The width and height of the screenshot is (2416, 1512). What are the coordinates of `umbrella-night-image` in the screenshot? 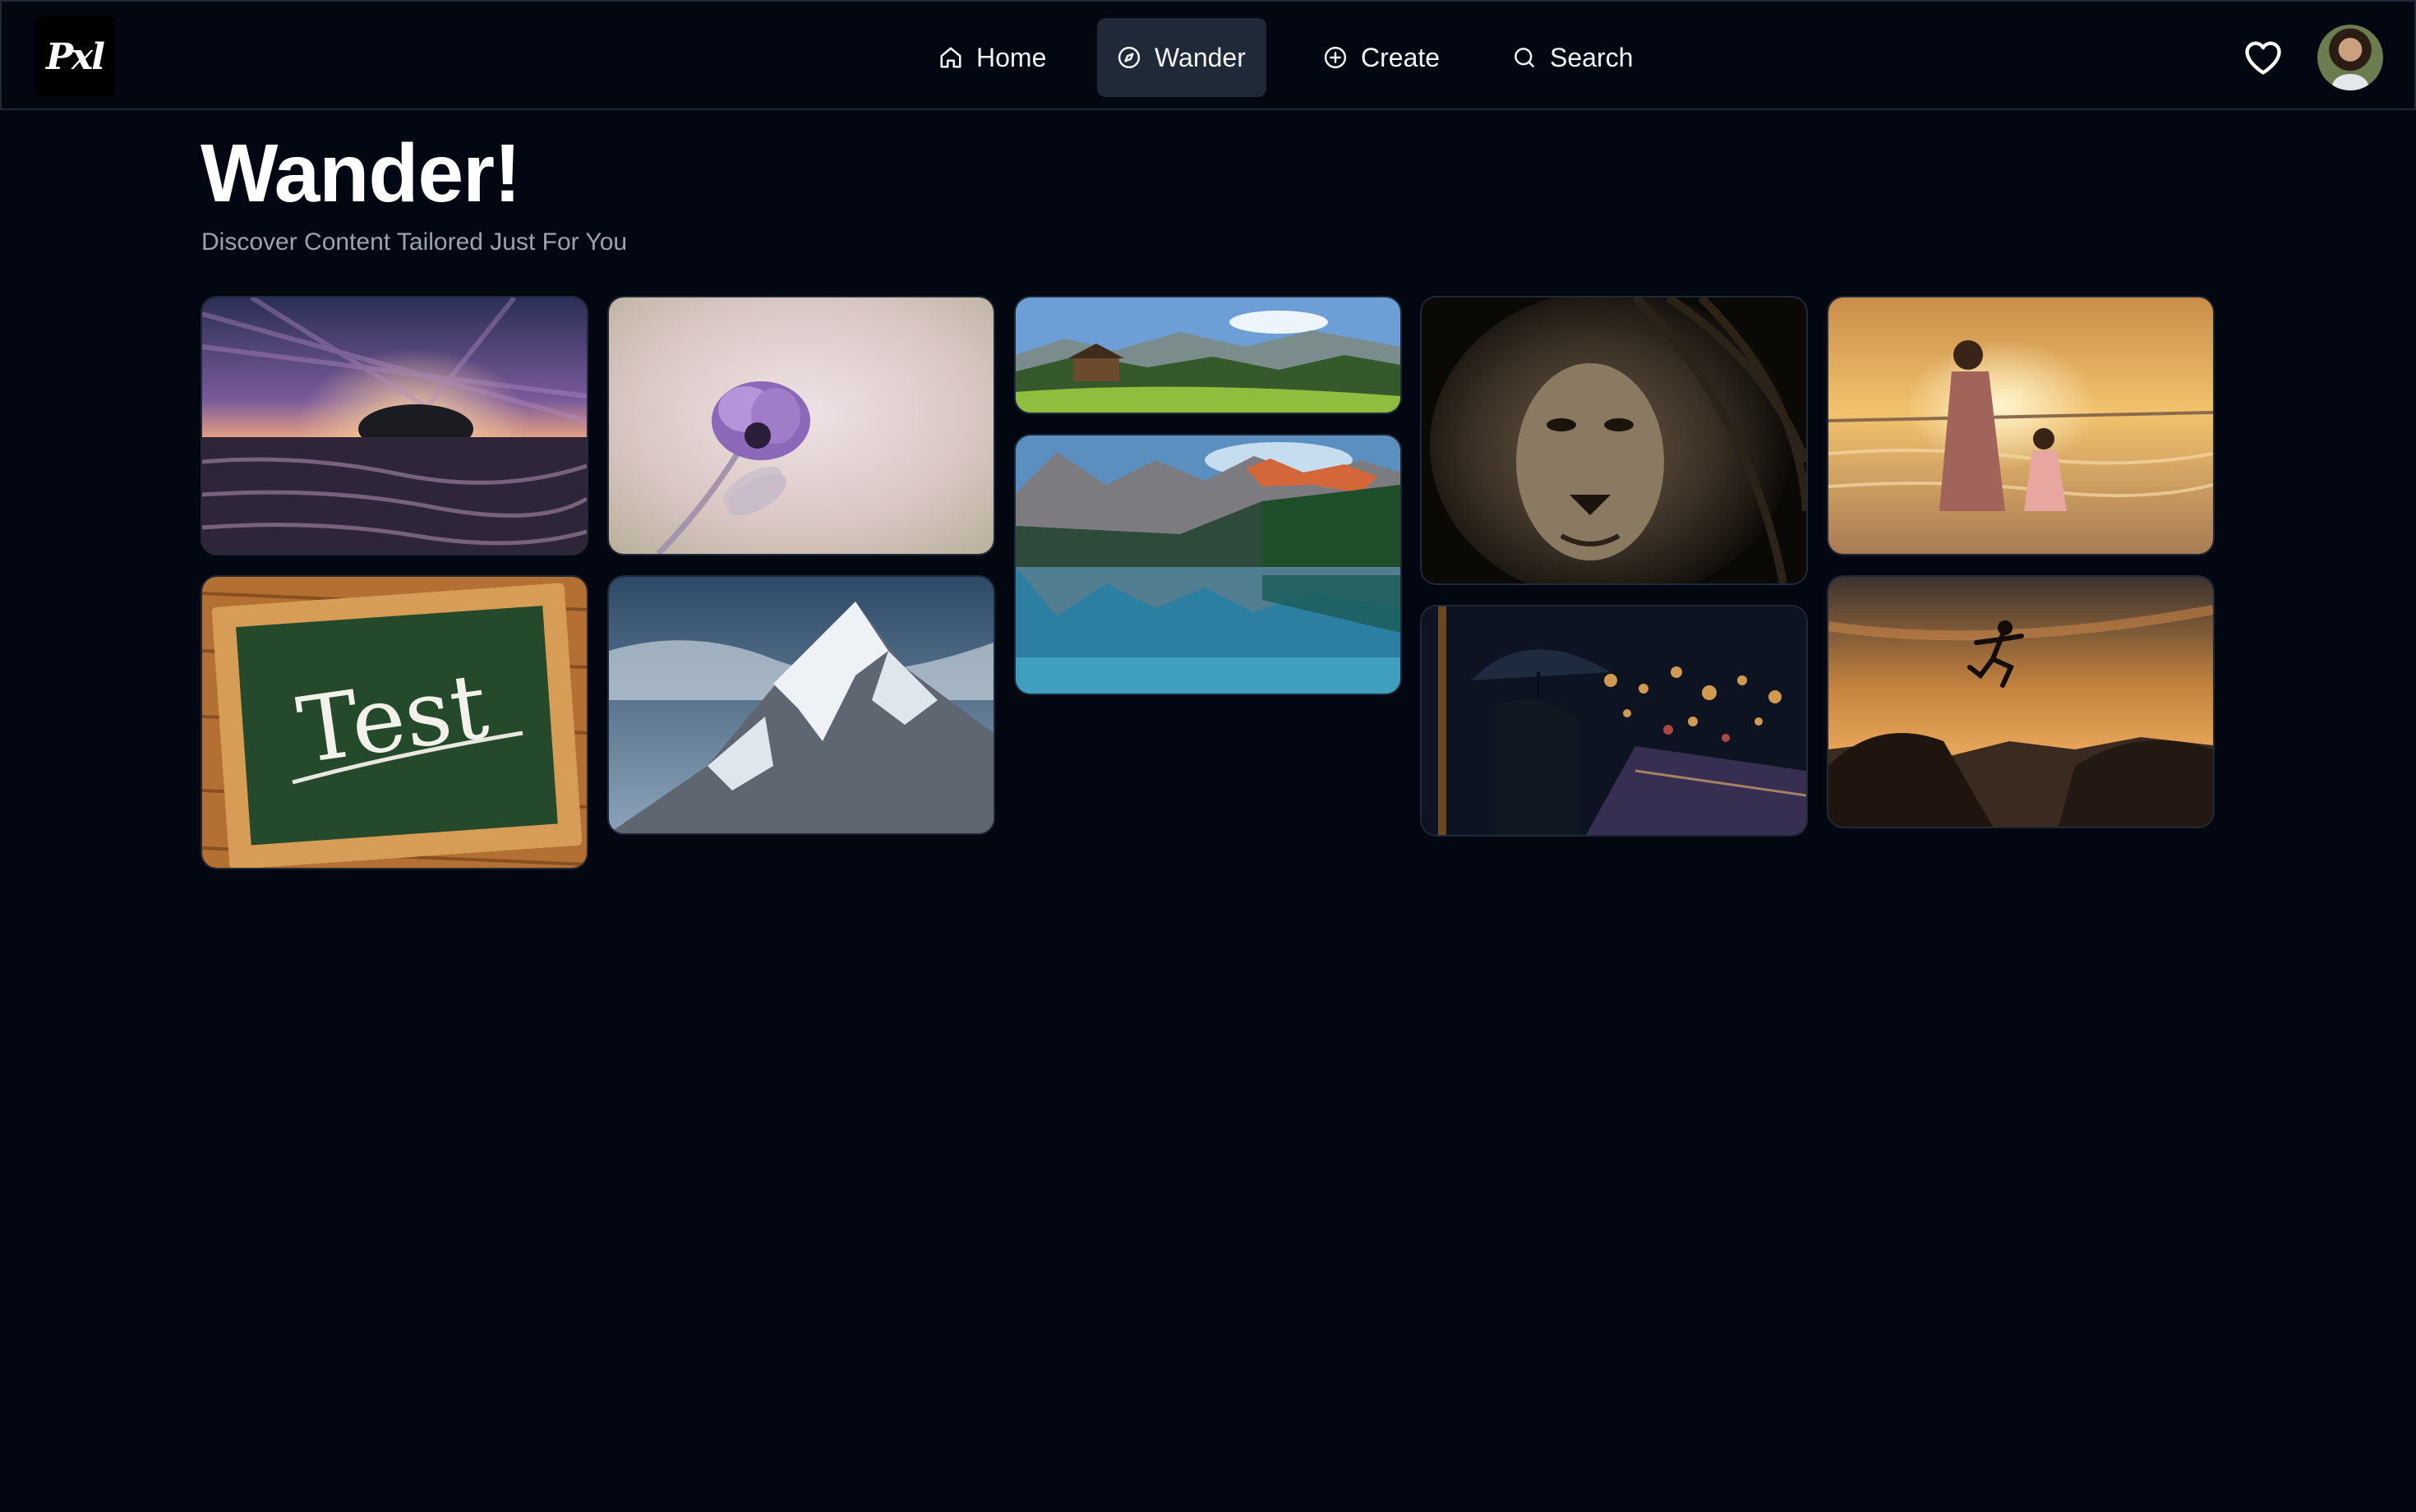 It's located at (1614, 721).